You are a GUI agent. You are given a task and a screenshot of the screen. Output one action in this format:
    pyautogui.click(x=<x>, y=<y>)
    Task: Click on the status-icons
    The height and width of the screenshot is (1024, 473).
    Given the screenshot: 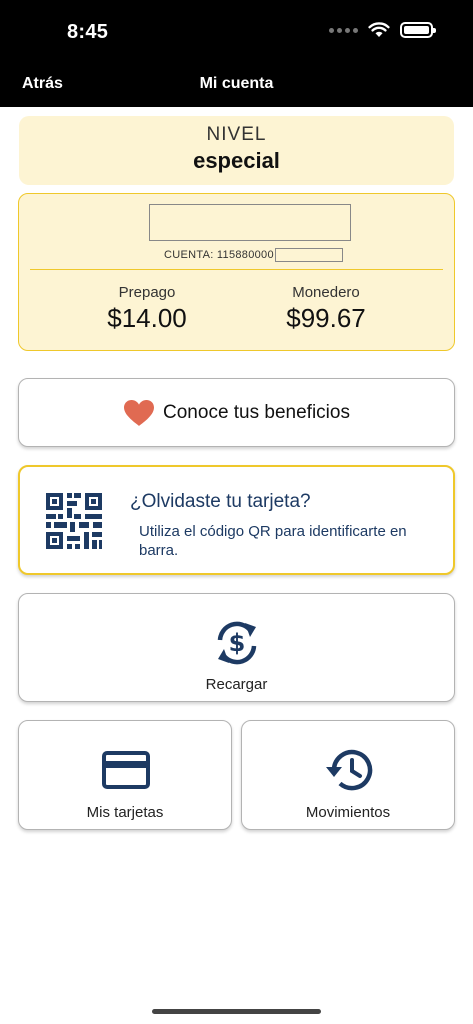 What is the action you would take?
    pyautogui.click(x=382, y=30)
    